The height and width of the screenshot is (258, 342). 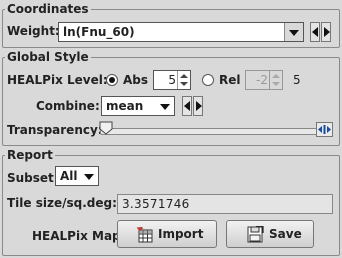 I want to click on fit-width-icon, so click(x=324, y=131).